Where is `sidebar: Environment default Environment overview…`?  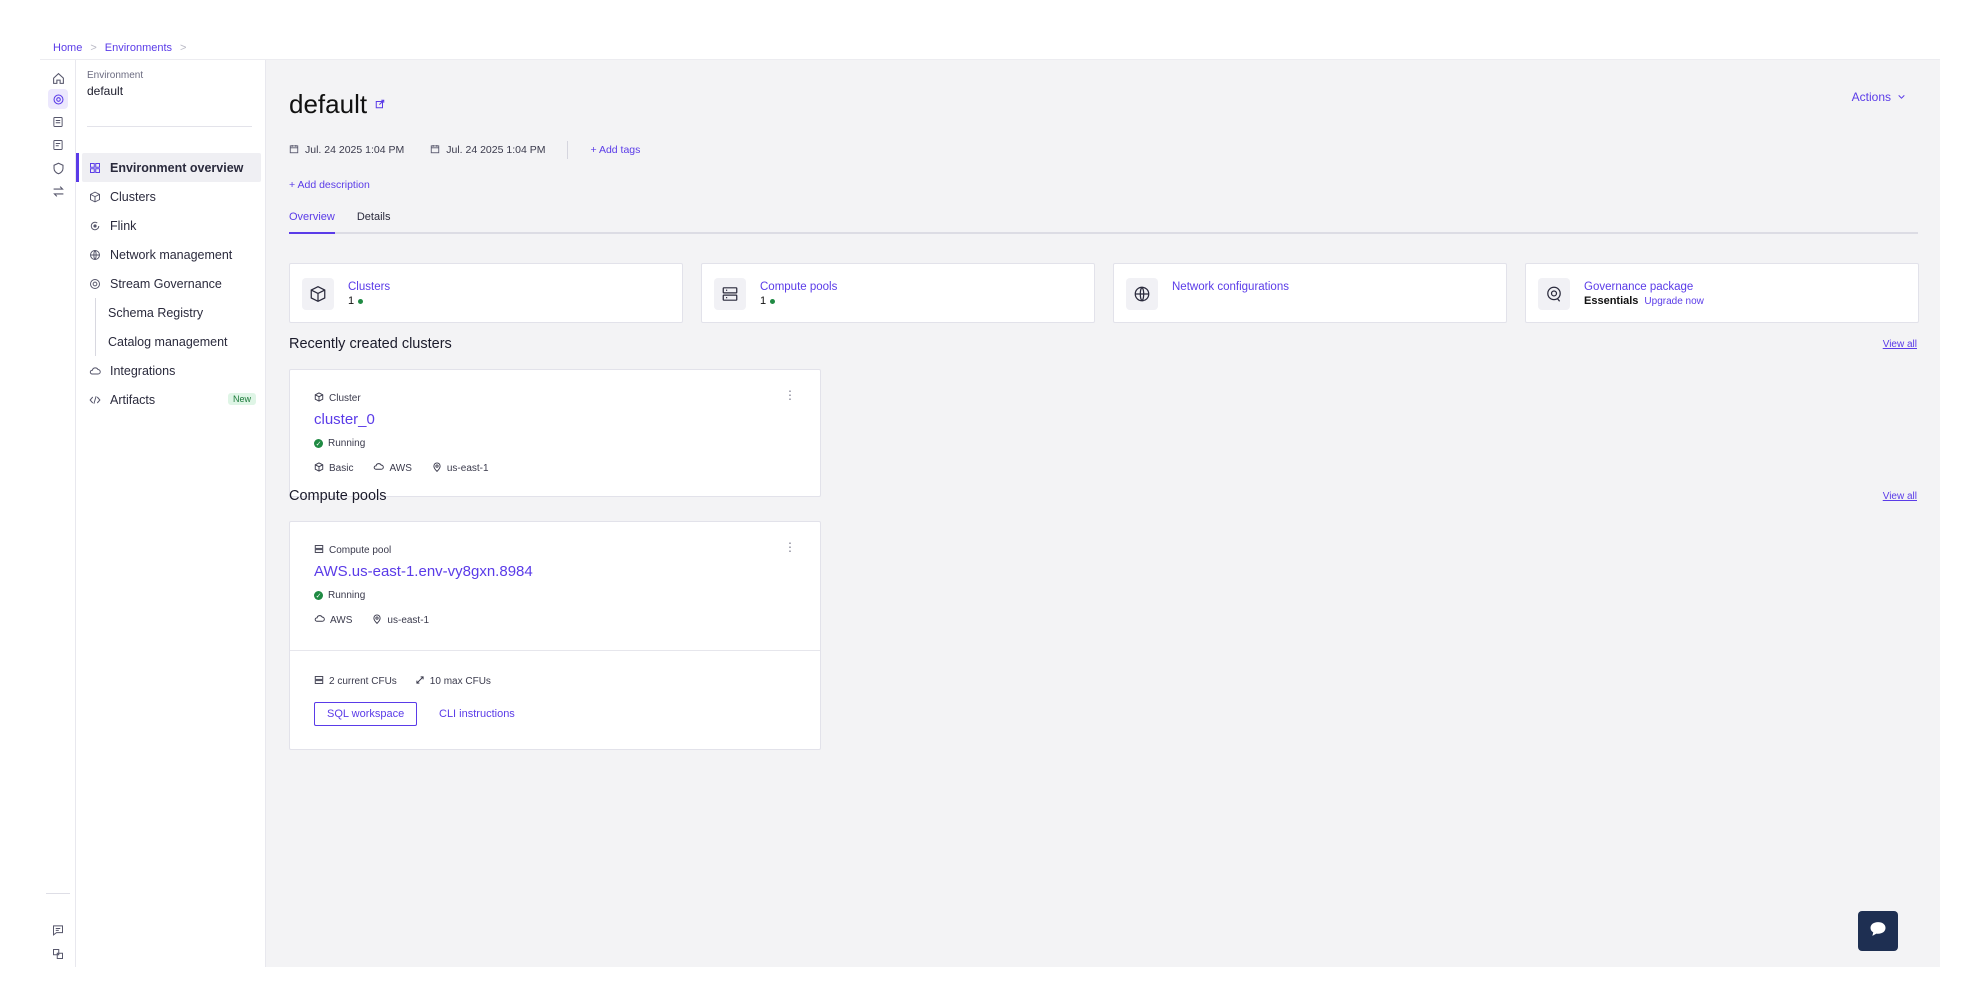
sidebar: Environment default Environment overview… is located at coordinates (171, 513).